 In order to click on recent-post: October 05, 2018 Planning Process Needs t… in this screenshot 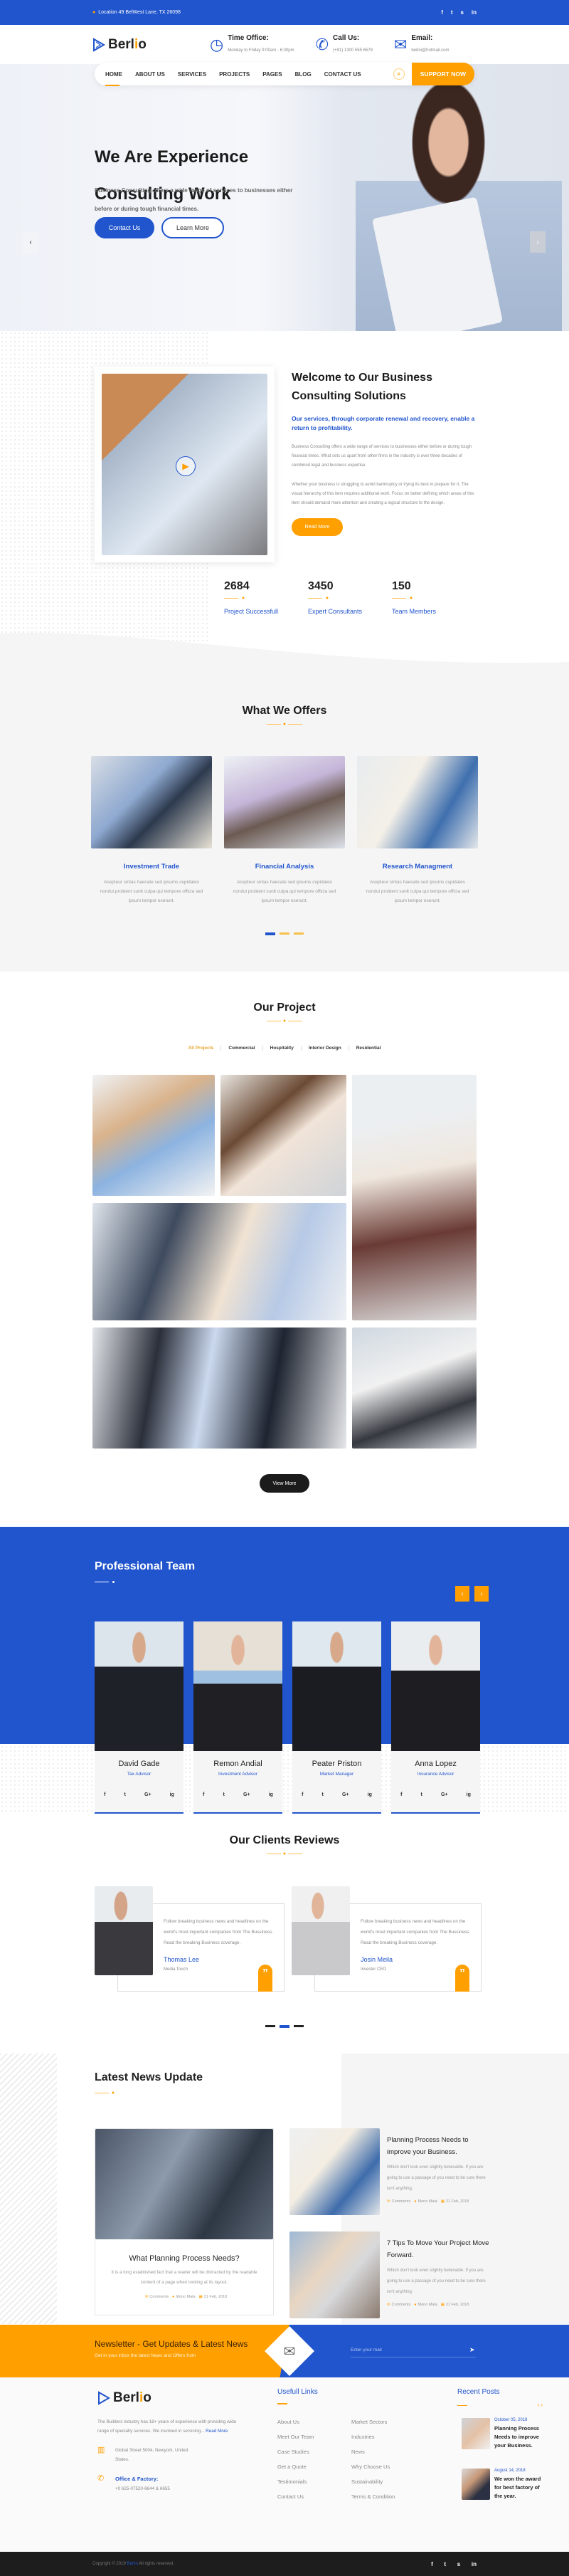, I will do `click(500, 2434)`.